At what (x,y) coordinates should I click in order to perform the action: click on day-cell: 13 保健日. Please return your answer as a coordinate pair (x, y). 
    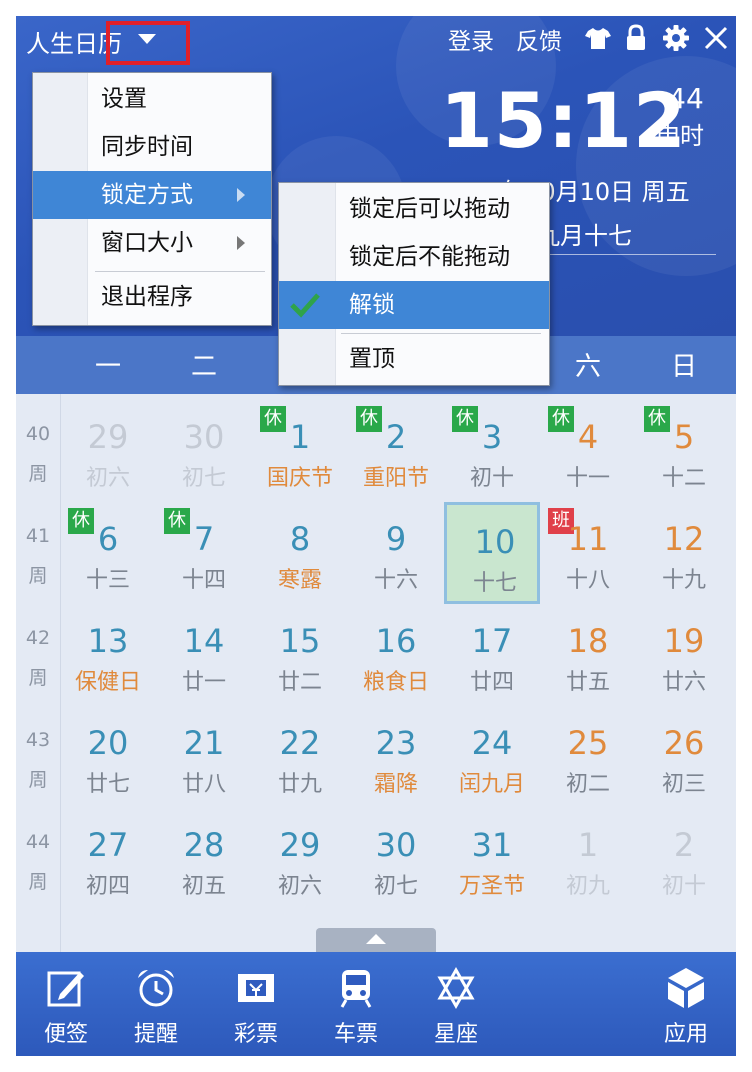
    Looking at the image, I should click on (108, 655).